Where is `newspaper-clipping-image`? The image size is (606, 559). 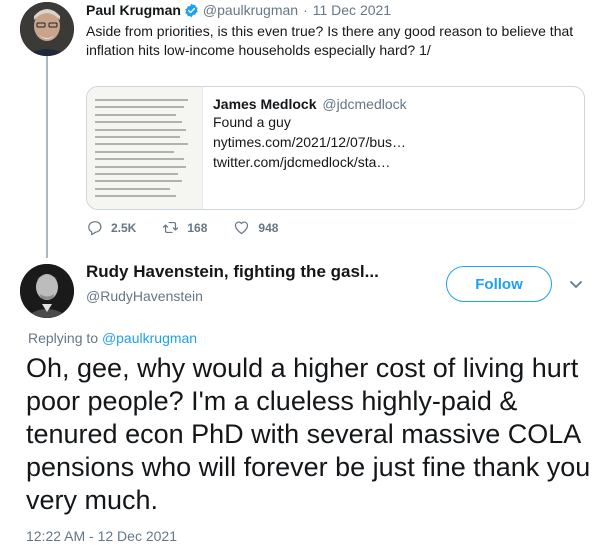
newspaper-clipping-image is located at coordinates (145, 148).